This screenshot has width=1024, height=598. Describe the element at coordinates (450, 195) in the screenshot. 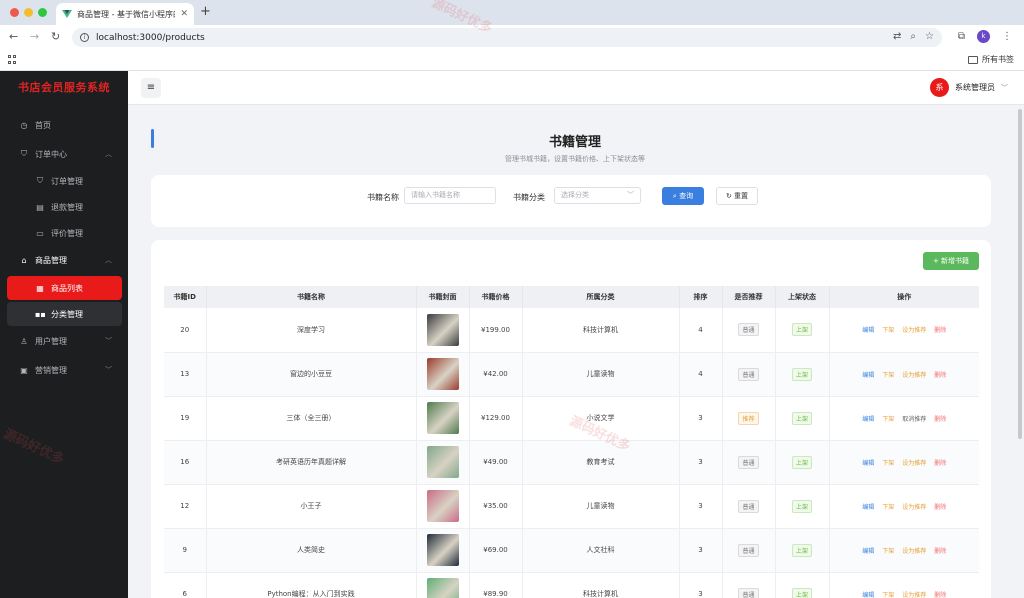

I see `book-name-input: 请输入书籍名称` at that location.